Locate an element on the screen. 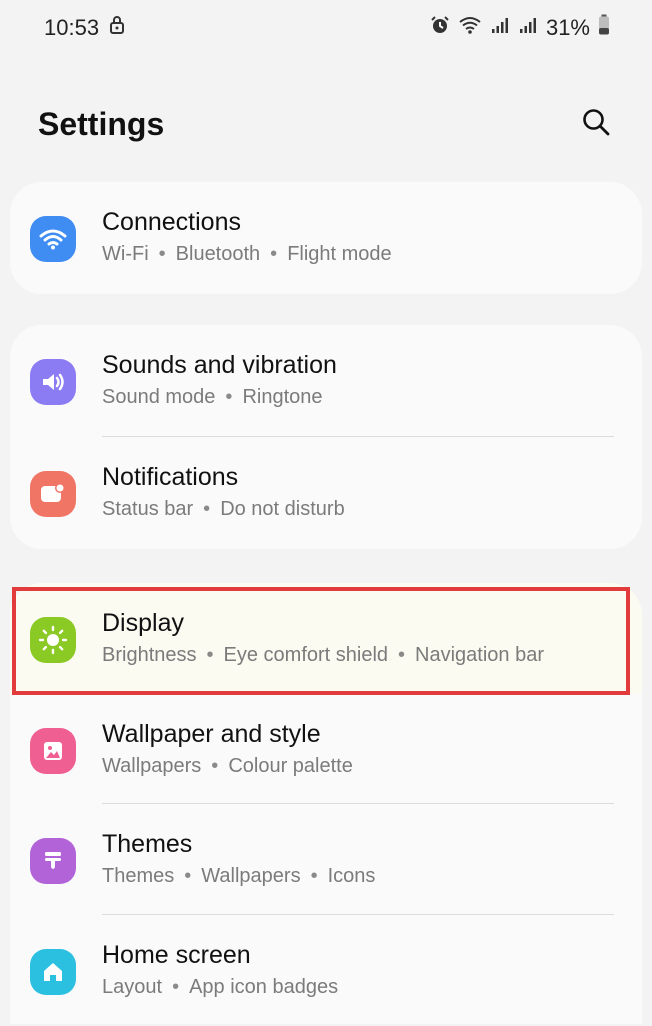 The image size is (652, 1026). battery-icon is located at coordinates (604, 28).